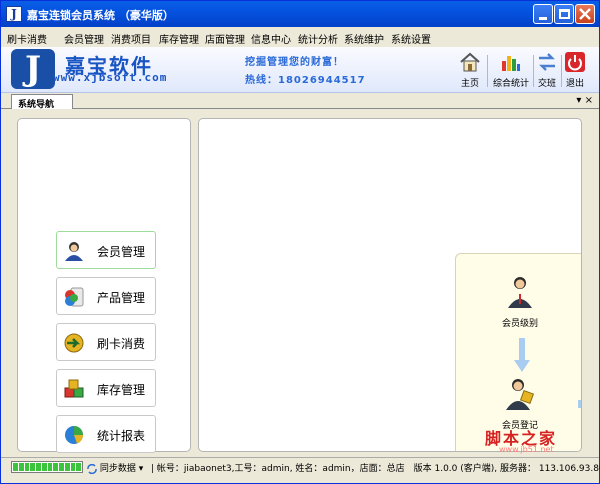  What do you see at coordinates (300, 101) in the screenshot?
I see `tab-strip: 系统导航 ▾ ×` at bounding box center [300, 101].